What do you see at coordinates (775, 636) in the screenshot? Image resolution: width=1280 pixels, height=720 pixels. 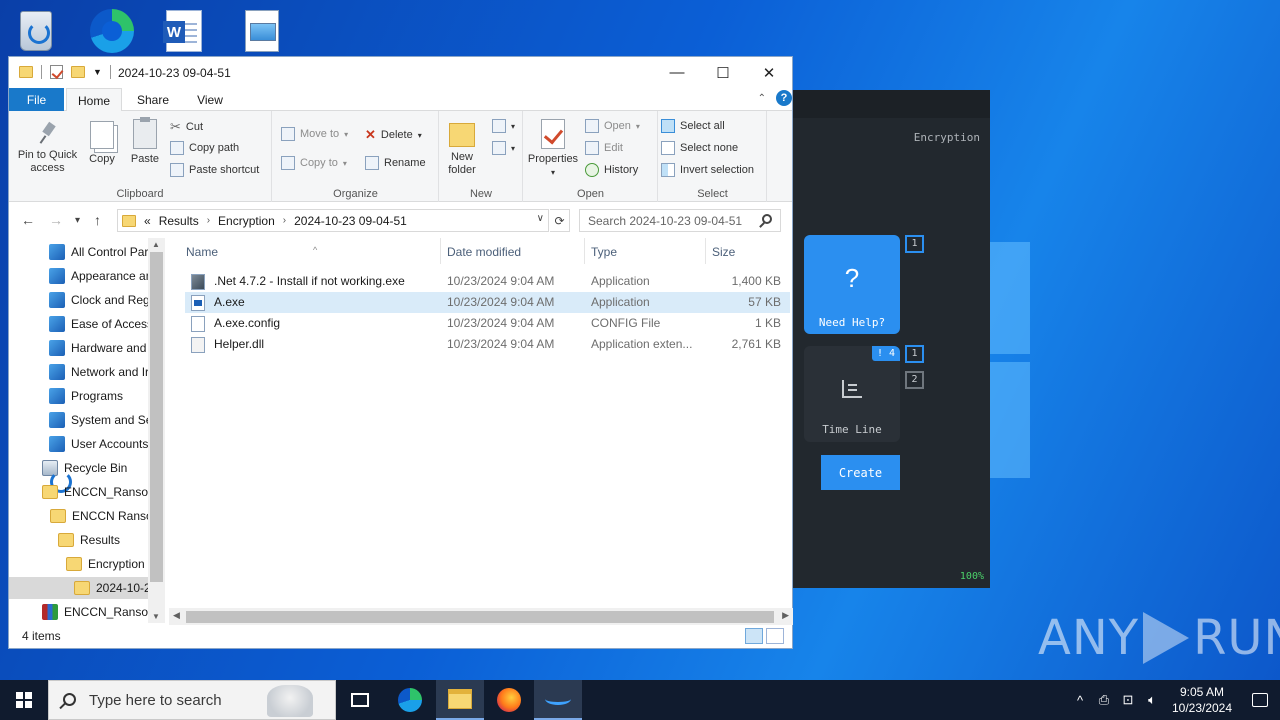 I see `large-icons-view-icon` at bounding box center [775, 636].